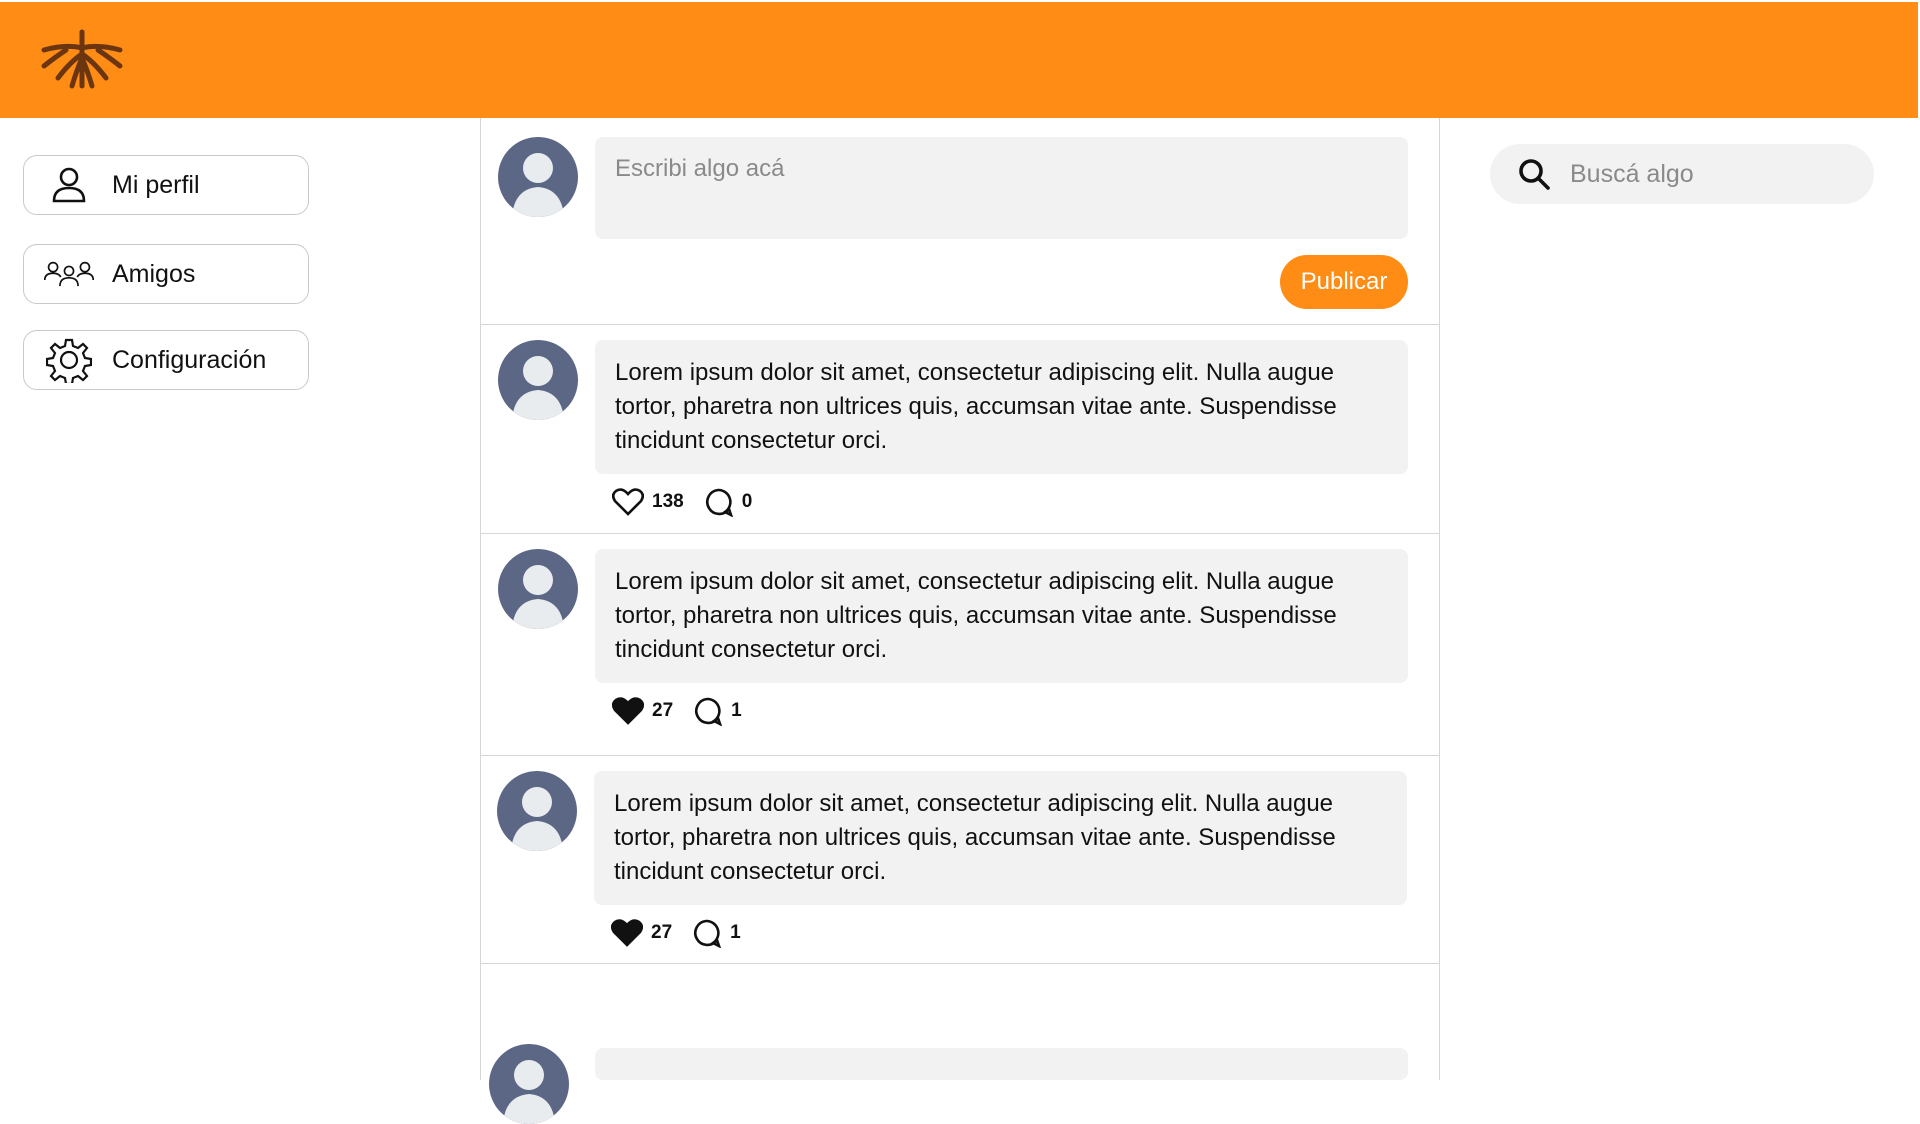 This screenshot has height=1124, width=1920. I want to click on post-text, so click(1001, 1064).